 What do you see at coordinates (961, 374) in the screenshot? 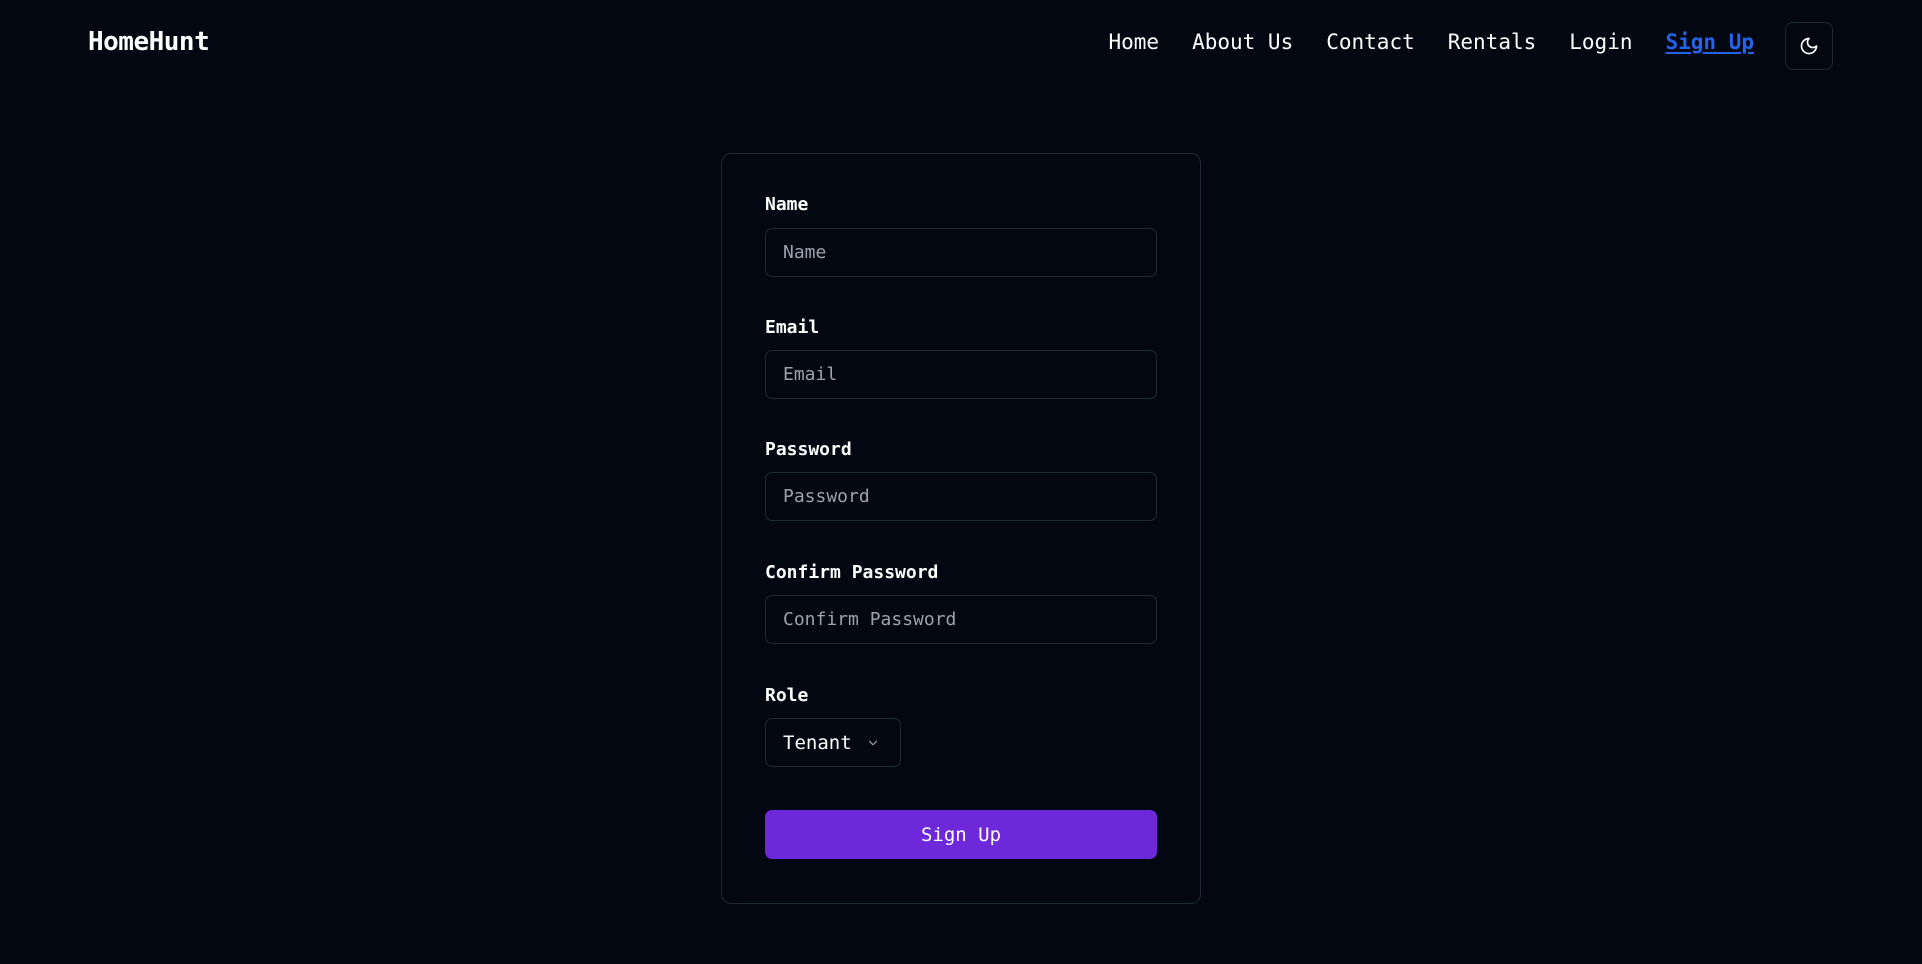
I see `email-input` at bounding box center [961, 374].